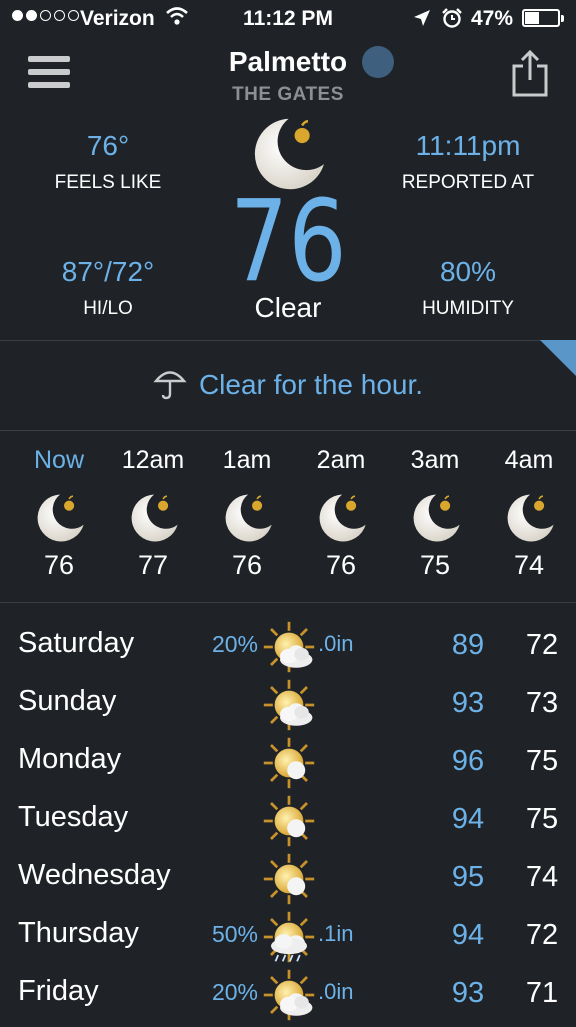  Describe the element at coordinates (247, 460) in the screenshot. I see `hour-label: 1am` at that location.